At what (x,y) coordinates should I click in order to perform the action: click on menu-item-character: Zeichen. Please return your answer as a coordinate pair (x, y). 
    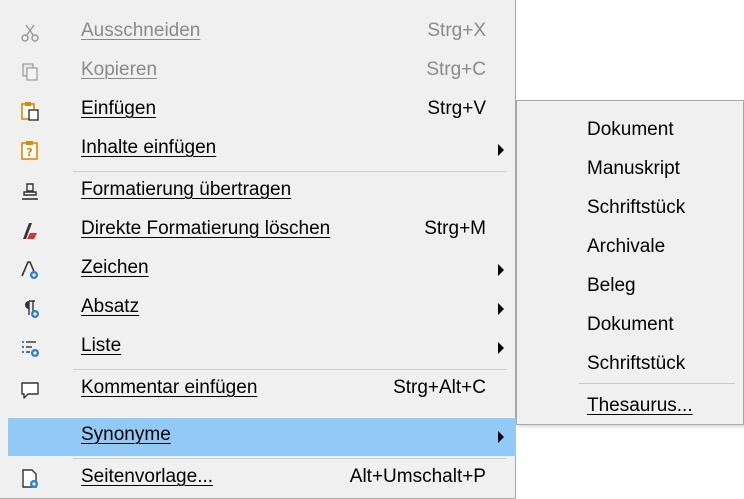
    Looking at the image, I should click on (262, 270).